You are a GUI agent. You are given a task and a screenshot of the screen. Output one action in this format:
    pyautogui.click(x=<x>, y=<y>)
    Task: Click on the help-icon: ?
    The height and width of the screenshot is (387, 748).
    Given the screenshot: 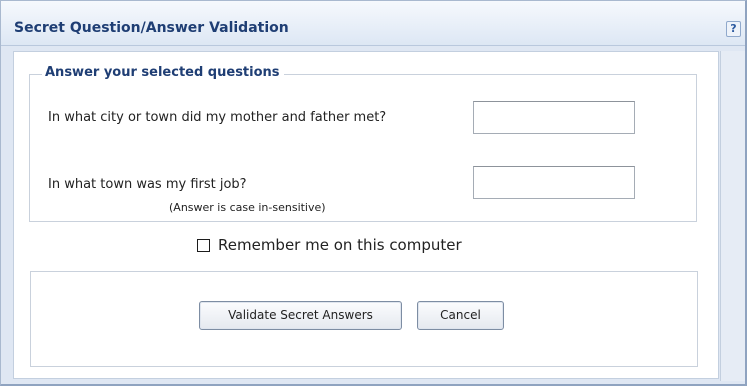 What is the action you would take?
    pyautogui.click(x=733, y=29)
    